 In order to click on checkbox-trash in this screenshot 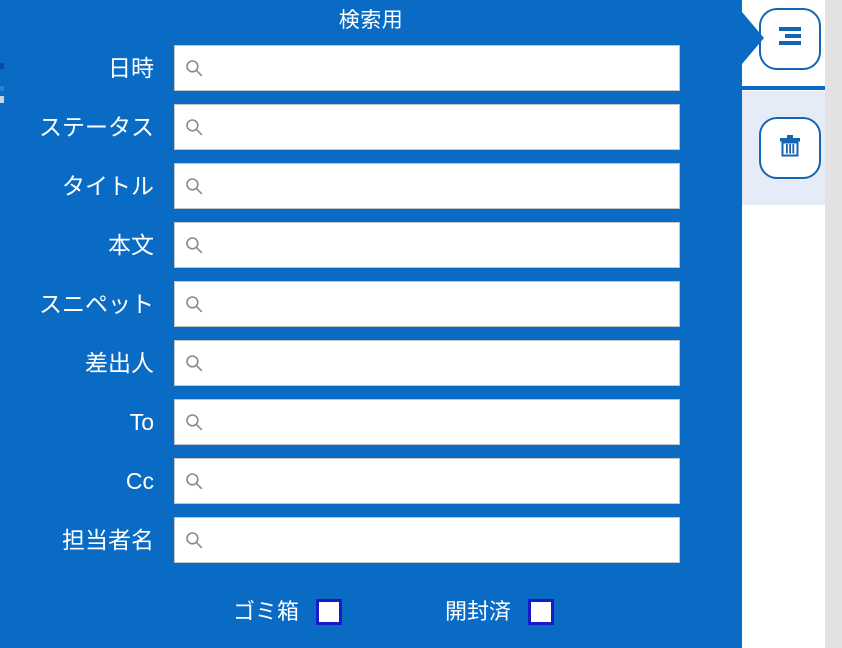, I will do `click(329, 612)`.